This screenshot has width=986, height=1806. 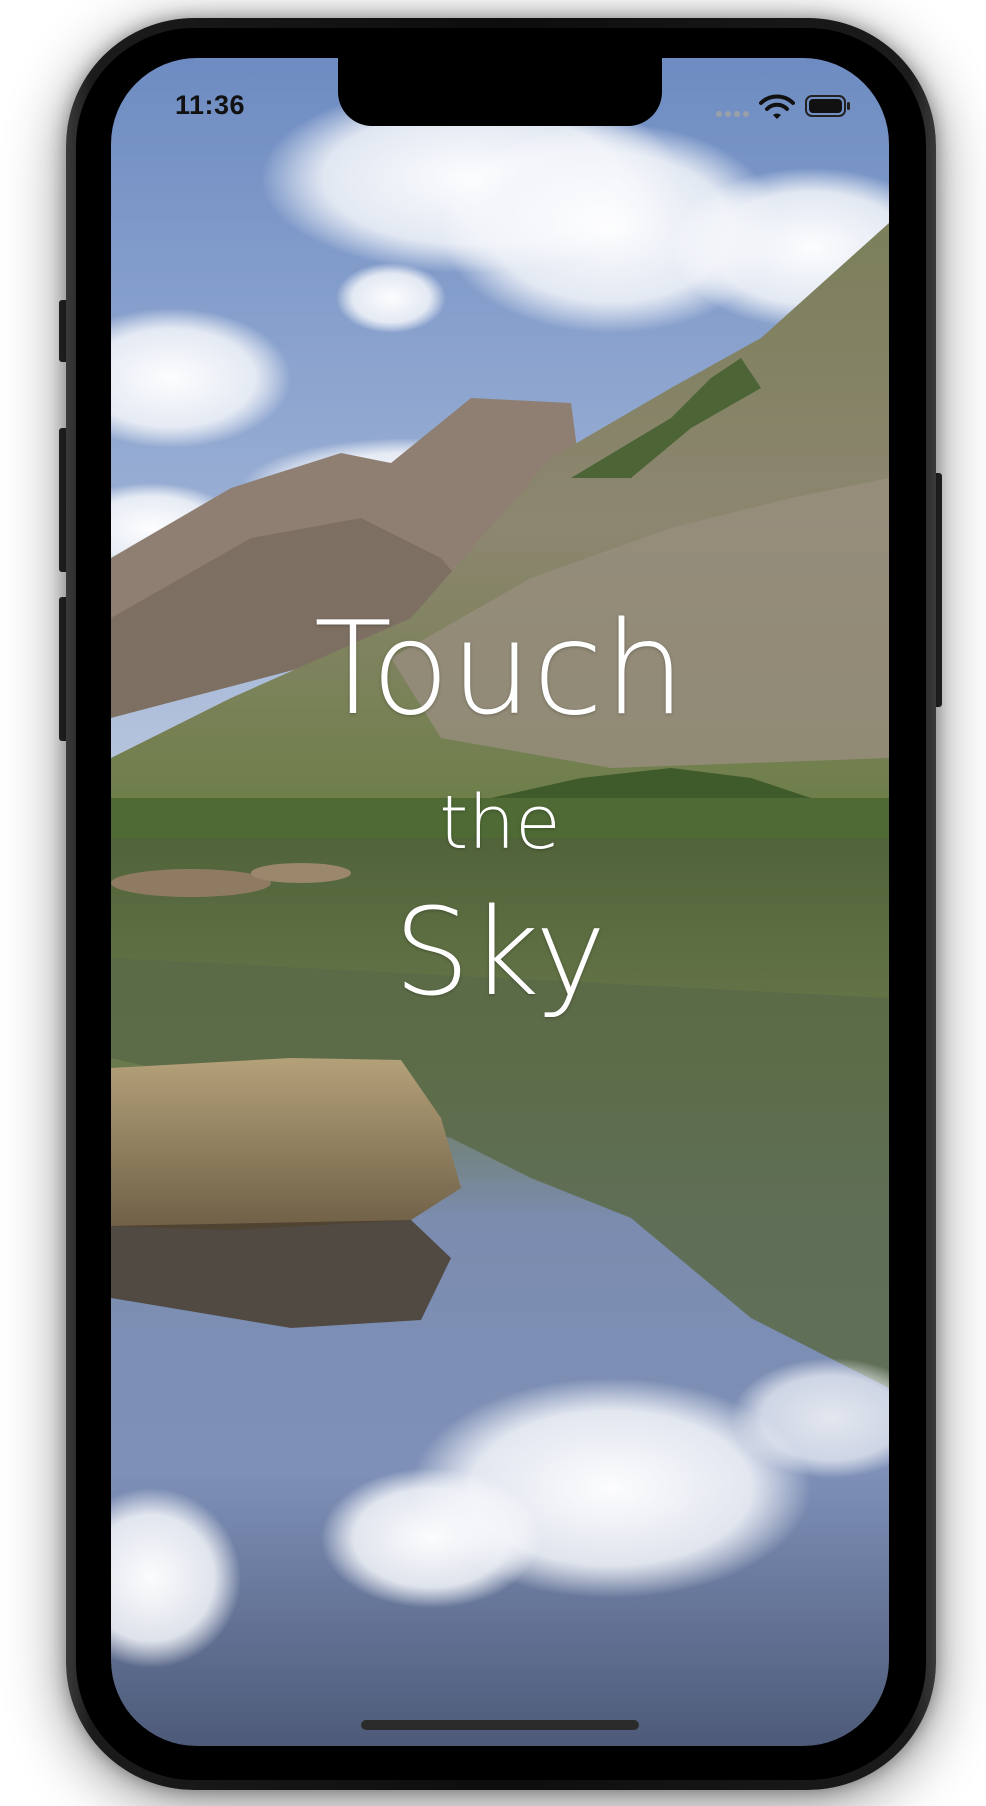 What do you see at coordinates (500, 1725) in the screenshot?
I see `home-indicator` at bounding box center [500, 1725].